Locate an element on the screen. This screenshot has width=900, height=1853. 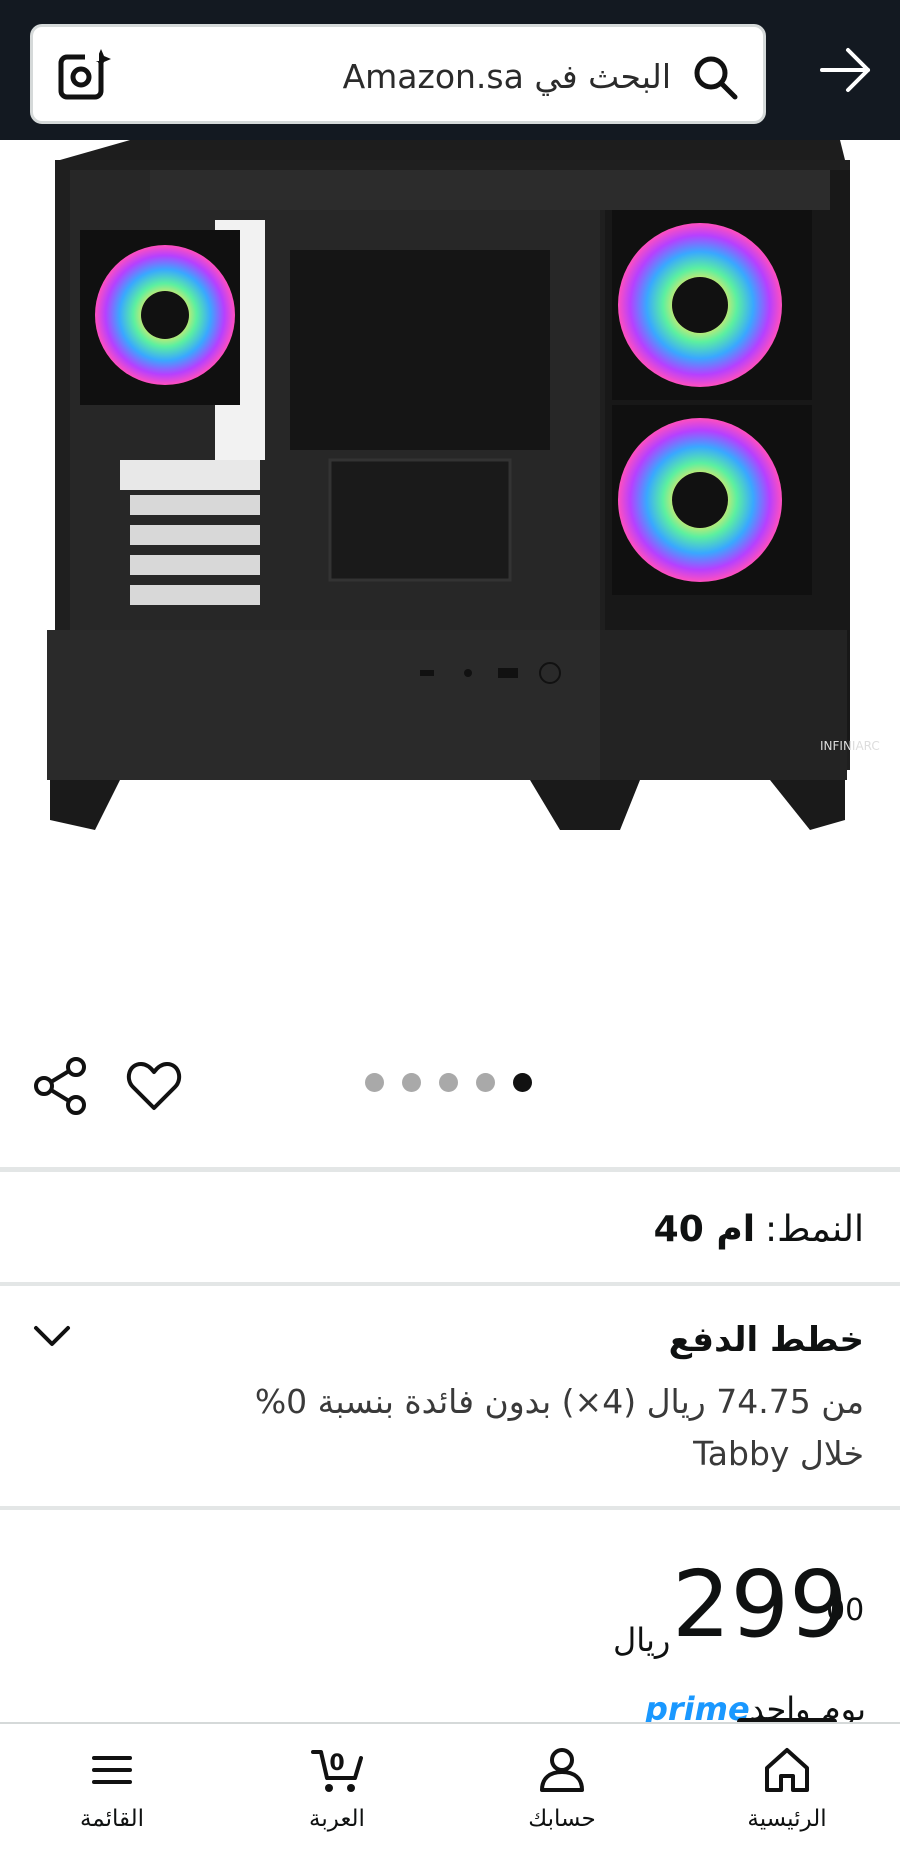
search-box: البحث في Amazon.sa is located at coordinates (398, 74).